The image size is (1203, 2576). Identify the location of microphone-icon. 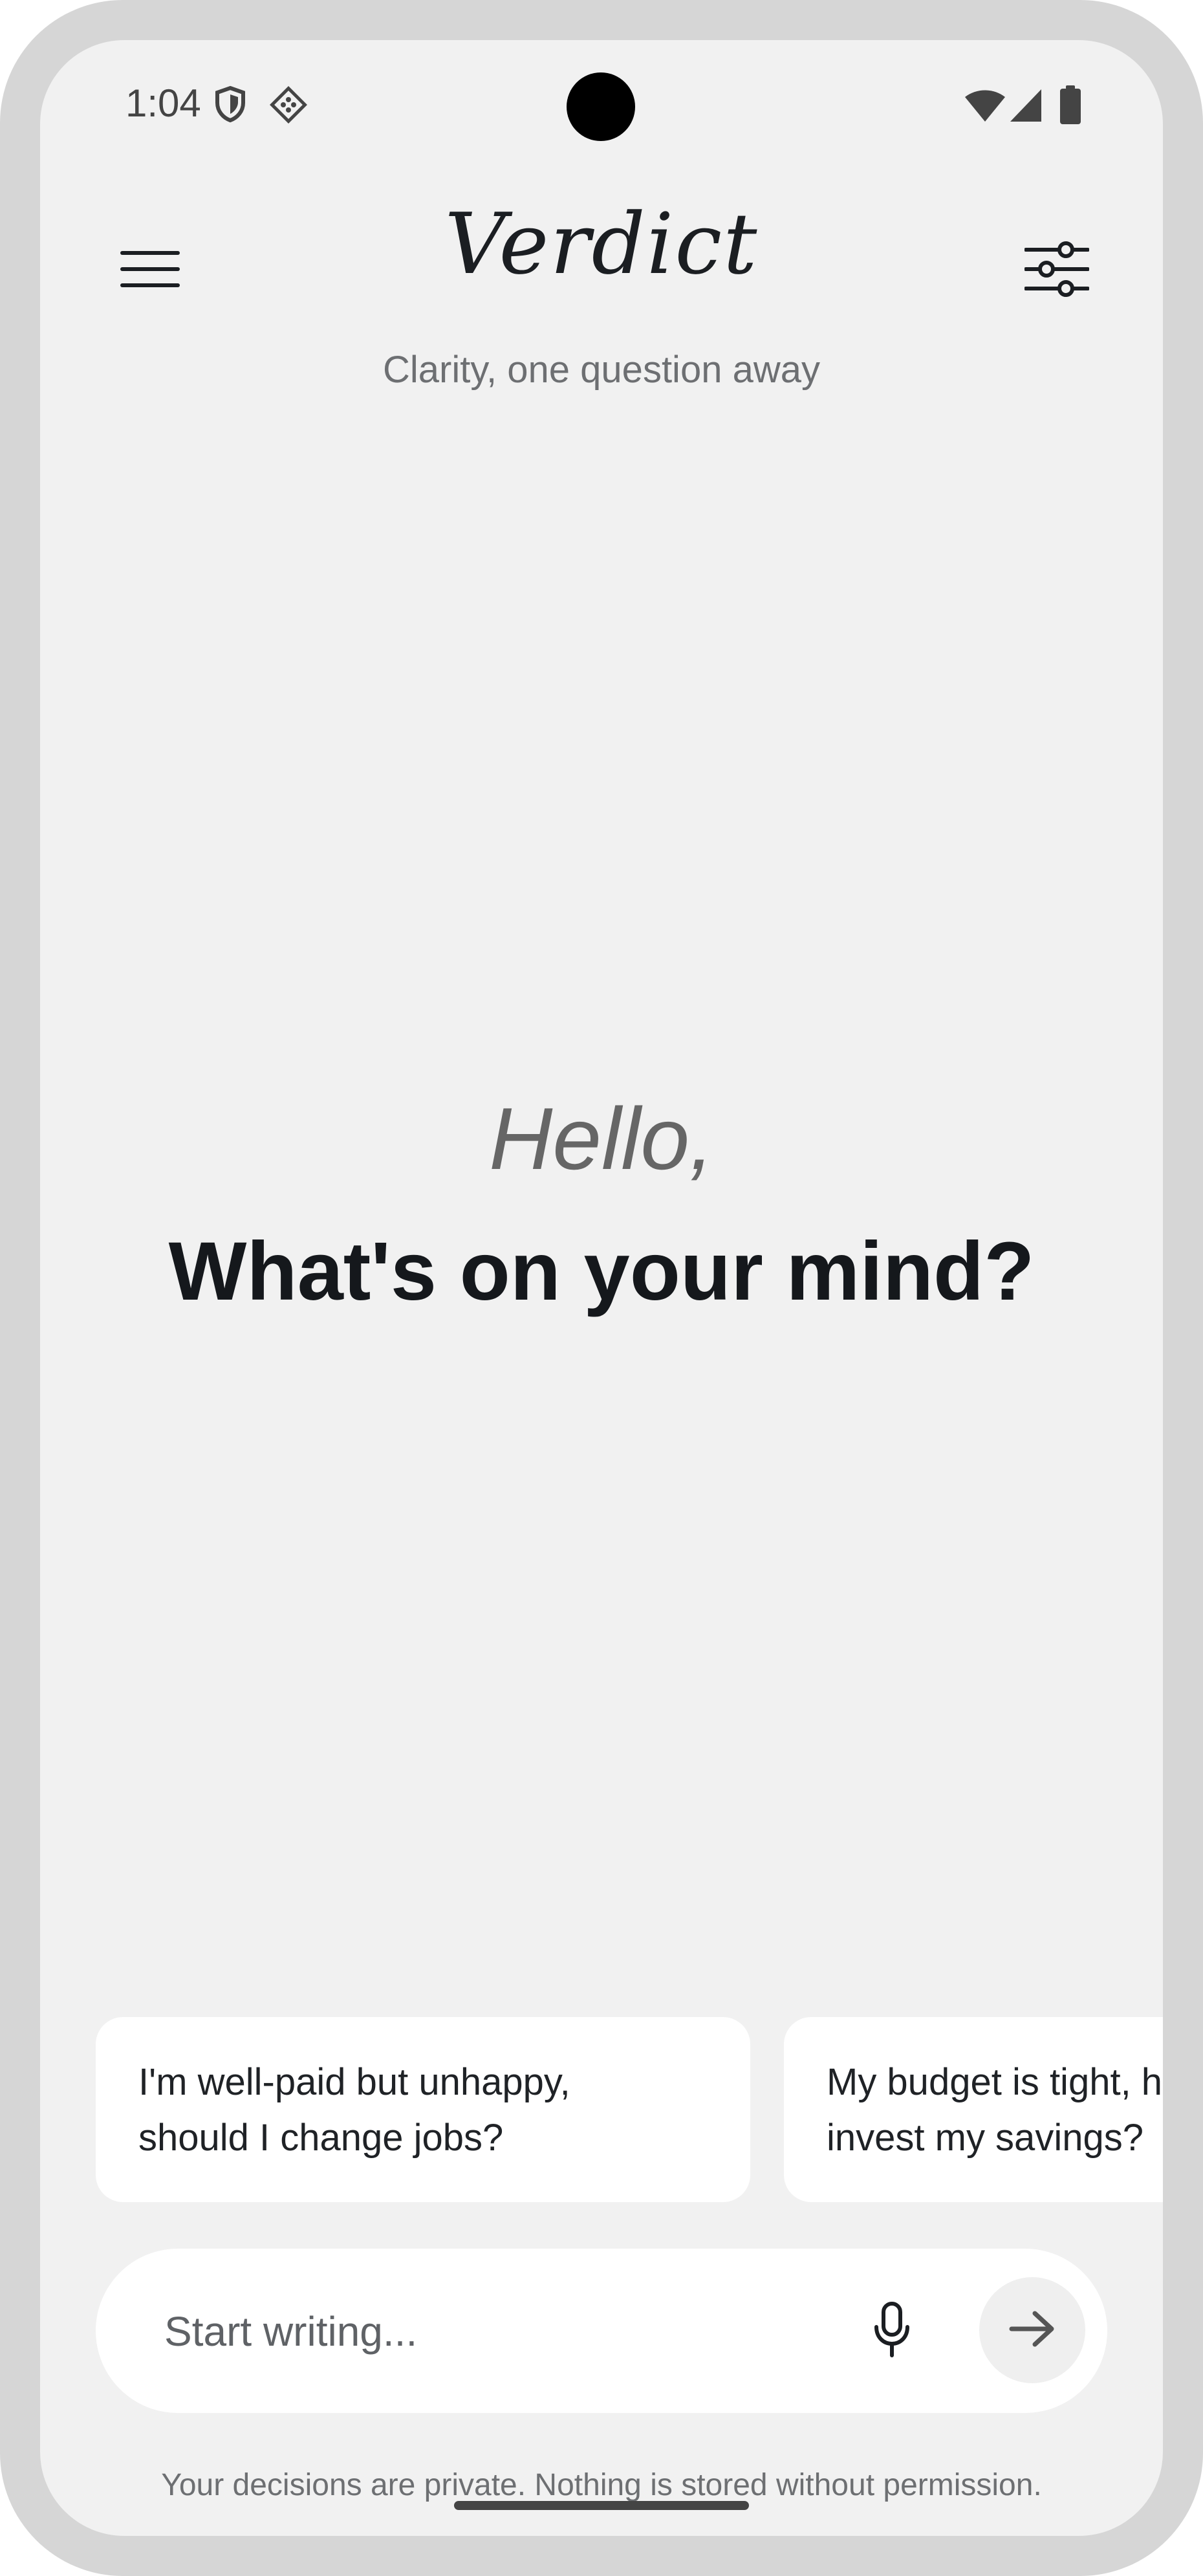
(891, 2331).